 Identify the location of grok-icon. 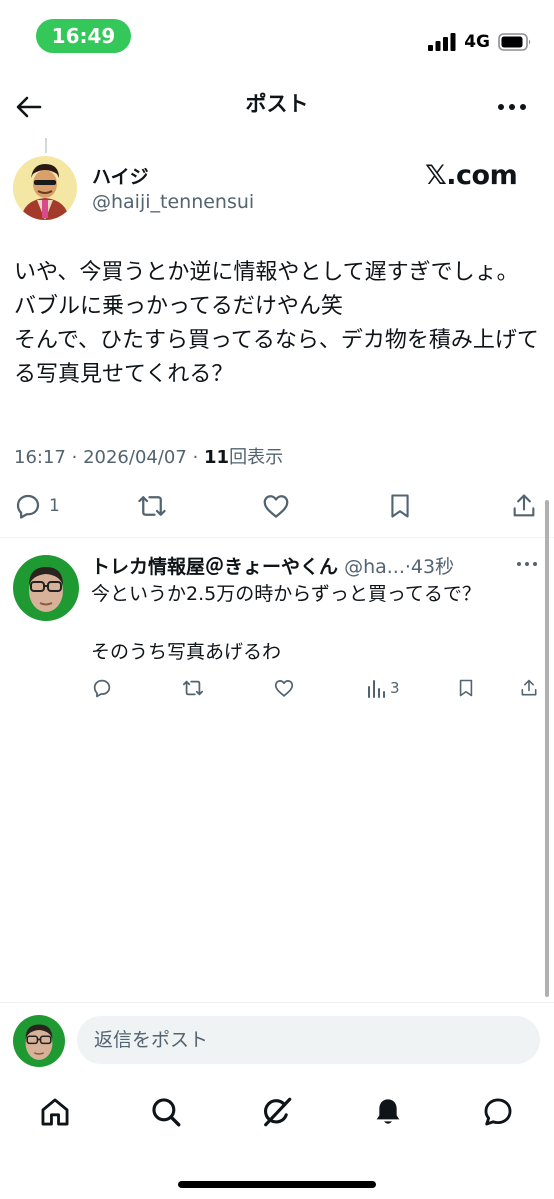
(278, 1112).